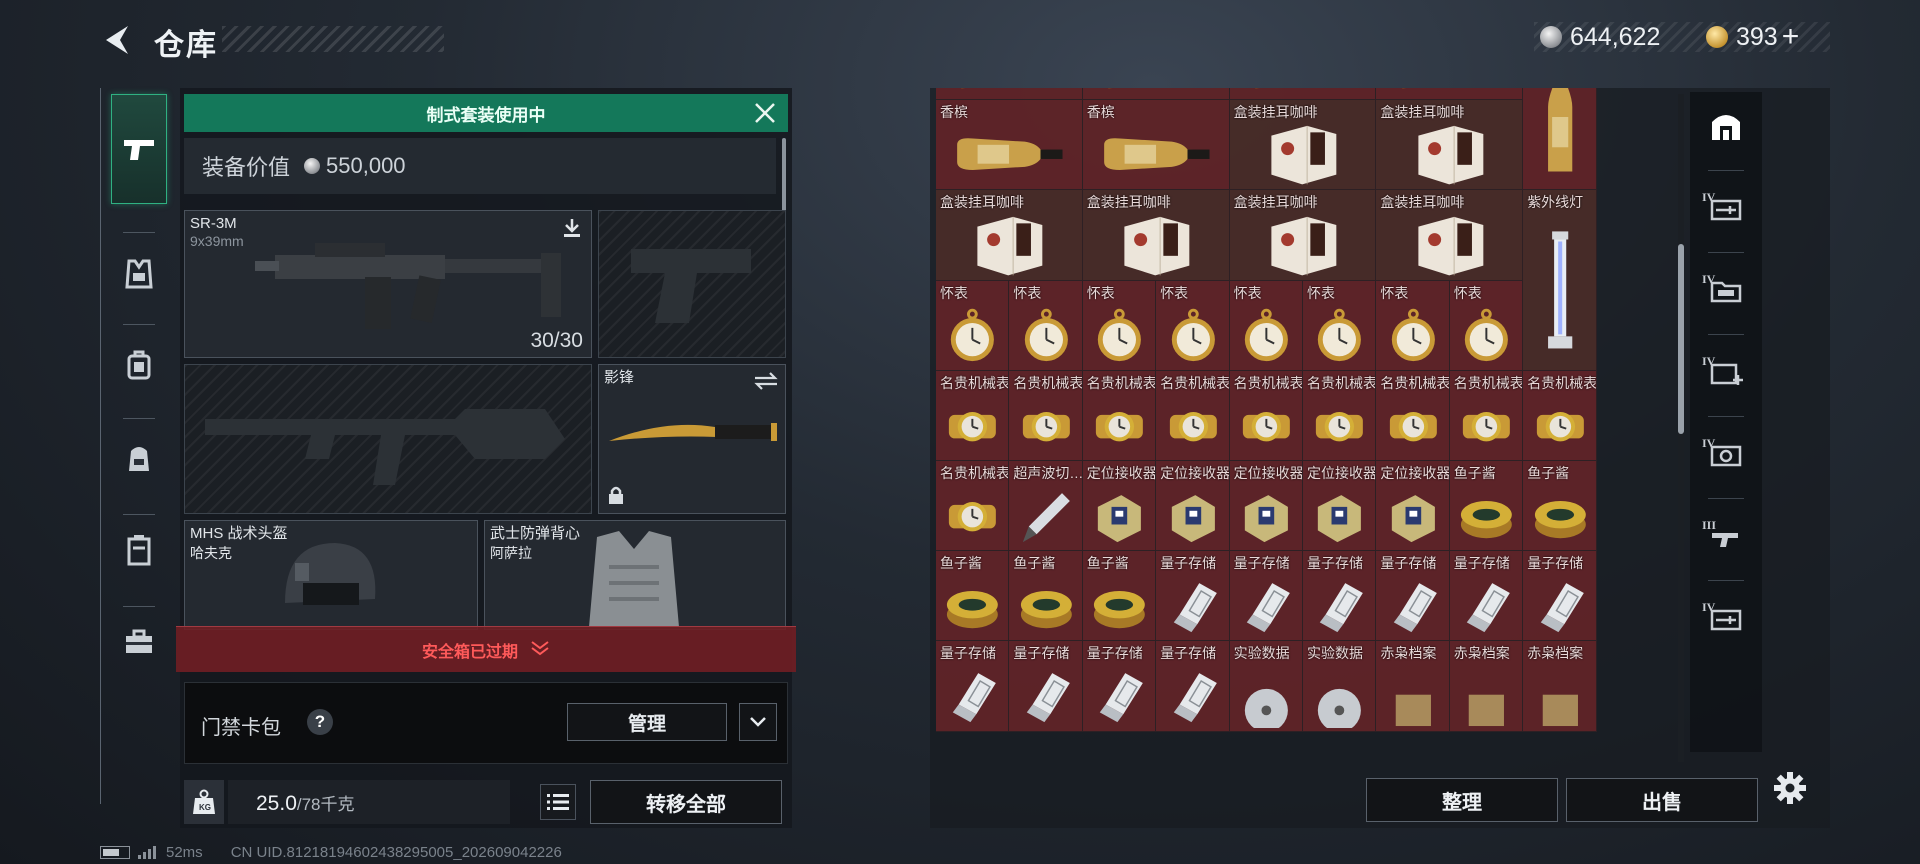  I want to click on gear-icon, so click(1790, 788).